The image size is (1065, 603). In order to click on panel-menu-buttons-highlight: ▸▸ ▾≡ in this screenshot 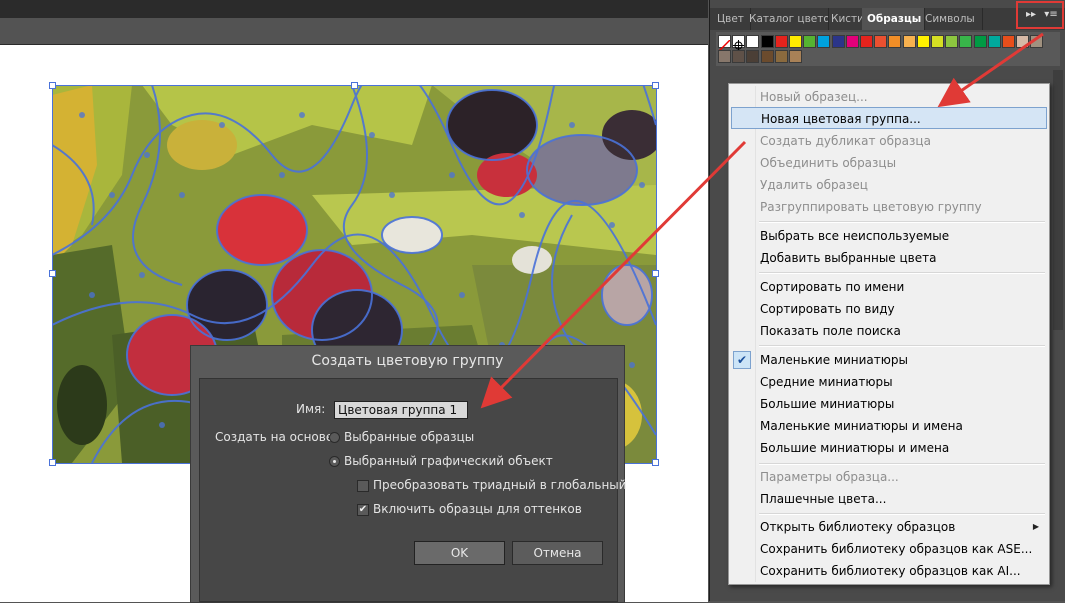, I will do `click(1040, 15)`.